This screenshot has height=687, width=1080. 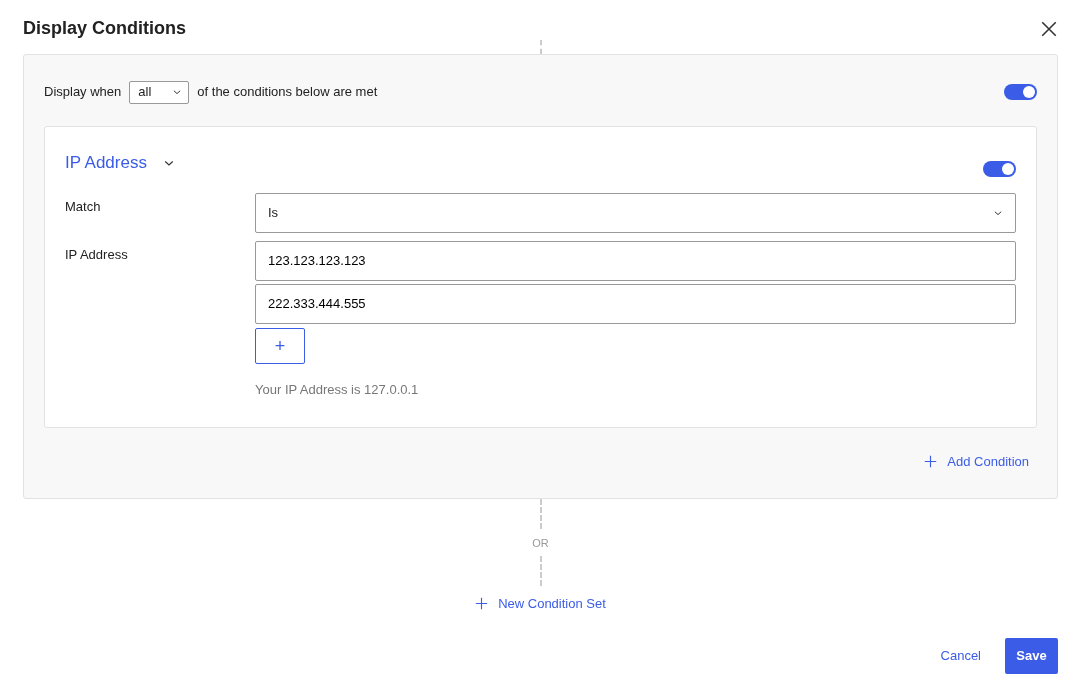 What do you see at coordinates (159, 92) in the screenshot?
I see `quantifier-select: all` at bounding box center [159, 92].